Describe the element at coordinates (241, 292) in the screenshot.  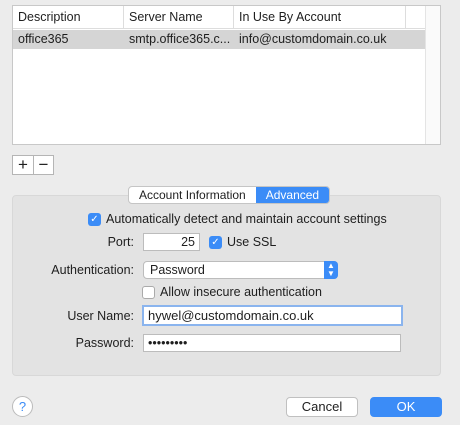
I see `allow-insecure-label: Allow insecure authentication` at that location.